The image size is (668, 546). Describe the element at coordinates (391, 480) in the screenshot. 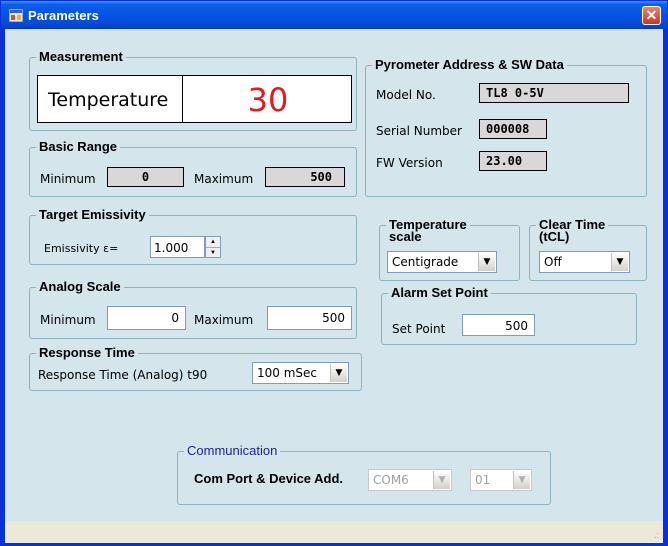

I see `com-port-value: COM6` at that location.